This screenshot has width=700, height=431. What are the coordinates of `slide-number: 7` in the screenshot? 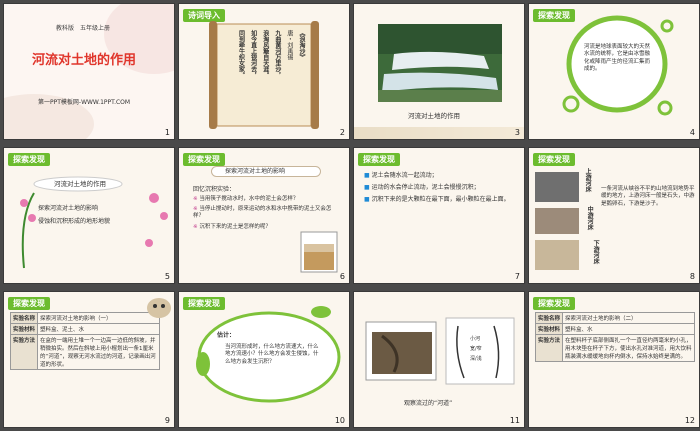 It's located at (517, 276).